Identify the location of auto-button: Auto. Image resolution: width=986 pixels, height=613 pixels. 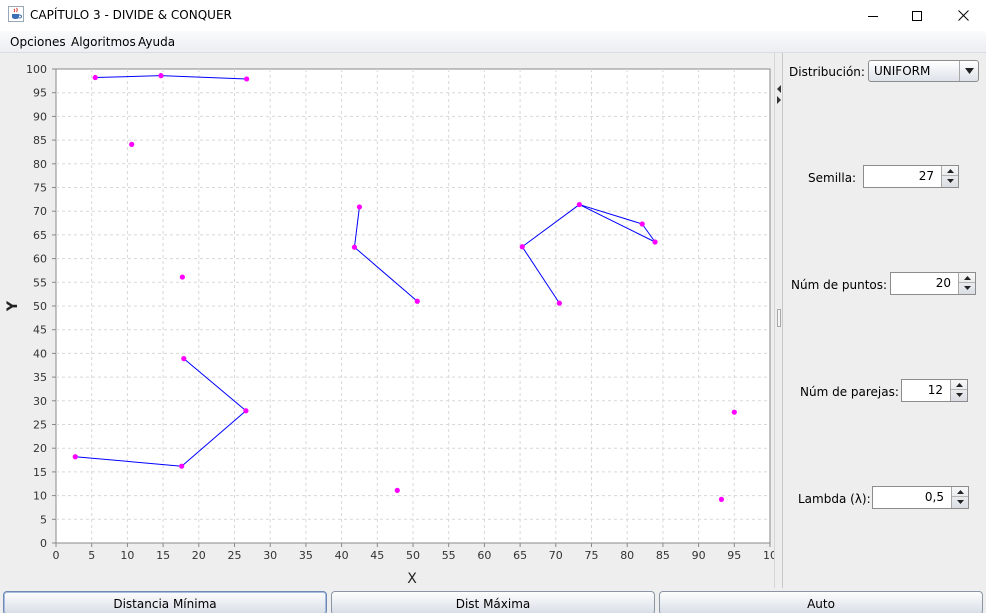
(821, 602).